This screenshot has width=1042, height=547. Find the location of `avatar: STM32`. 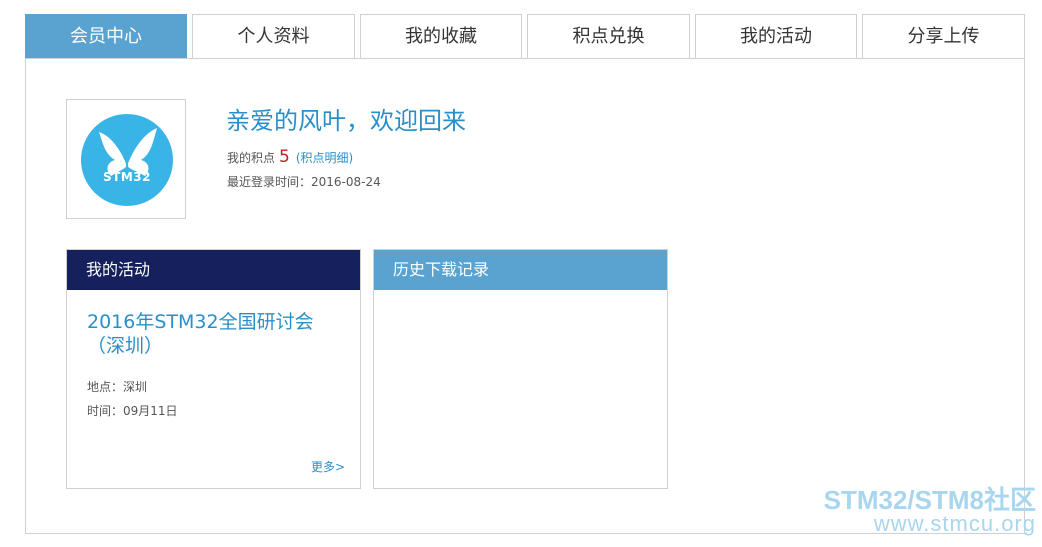

avatar: STM32 is located at coordinates (126, 159).